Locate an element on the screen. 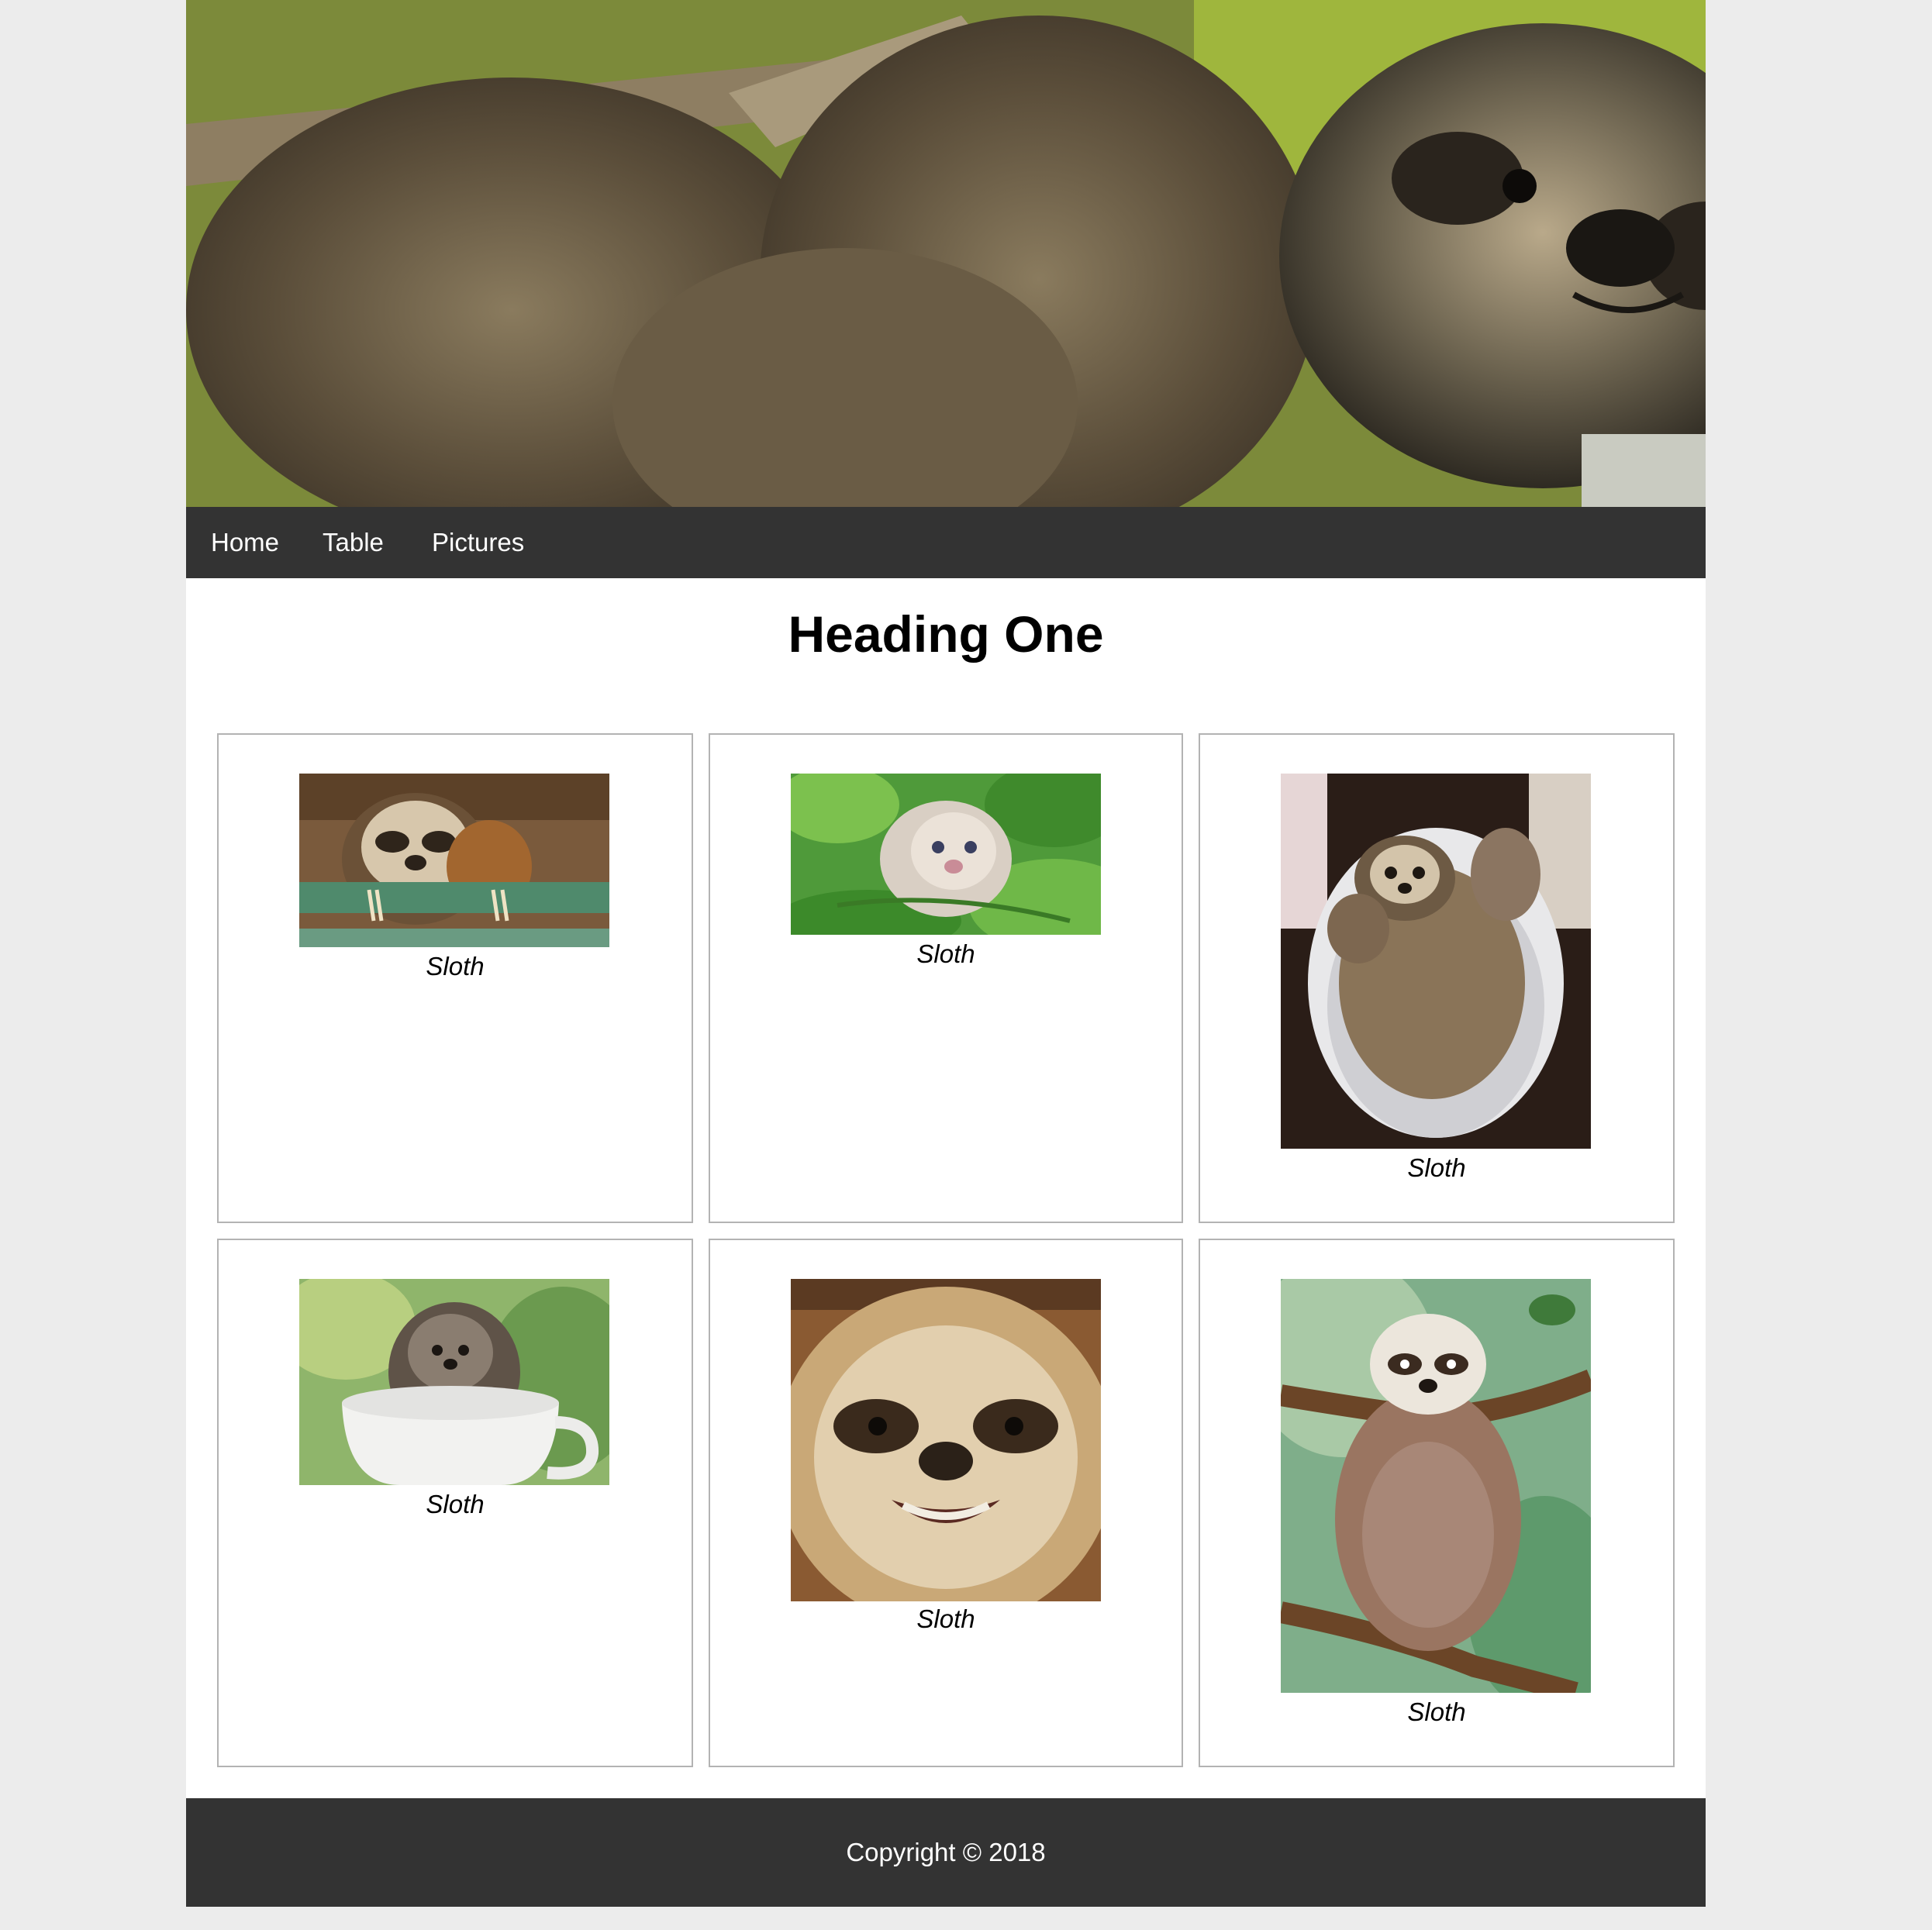 This screenshot has width=1932, height=1930. copyright-text: Copyright © 2018 is located at coordinates (946, 1852).